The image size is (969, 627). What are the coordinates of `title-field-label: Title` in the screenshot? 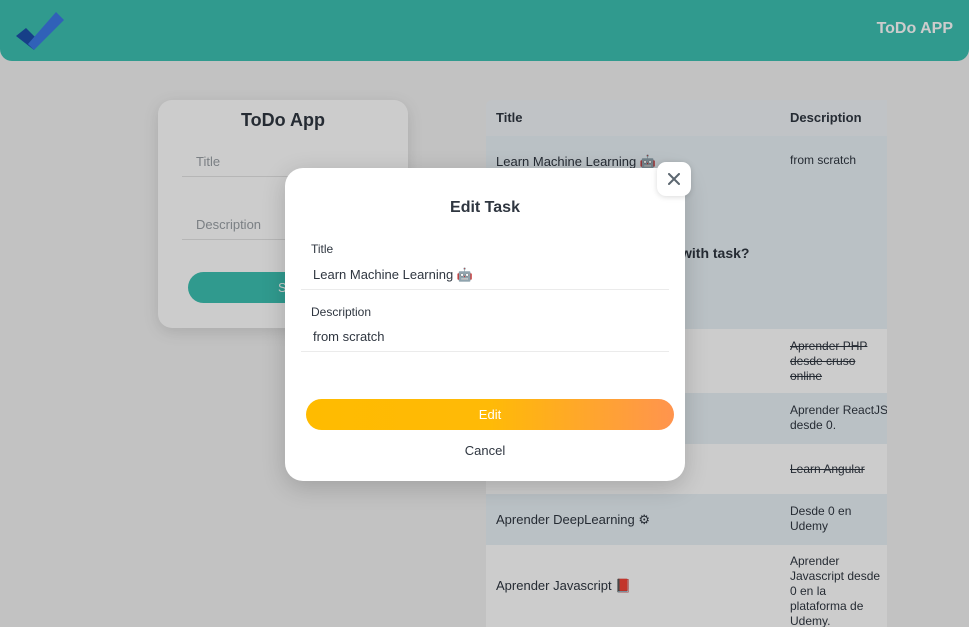 It's located at (322, 249).